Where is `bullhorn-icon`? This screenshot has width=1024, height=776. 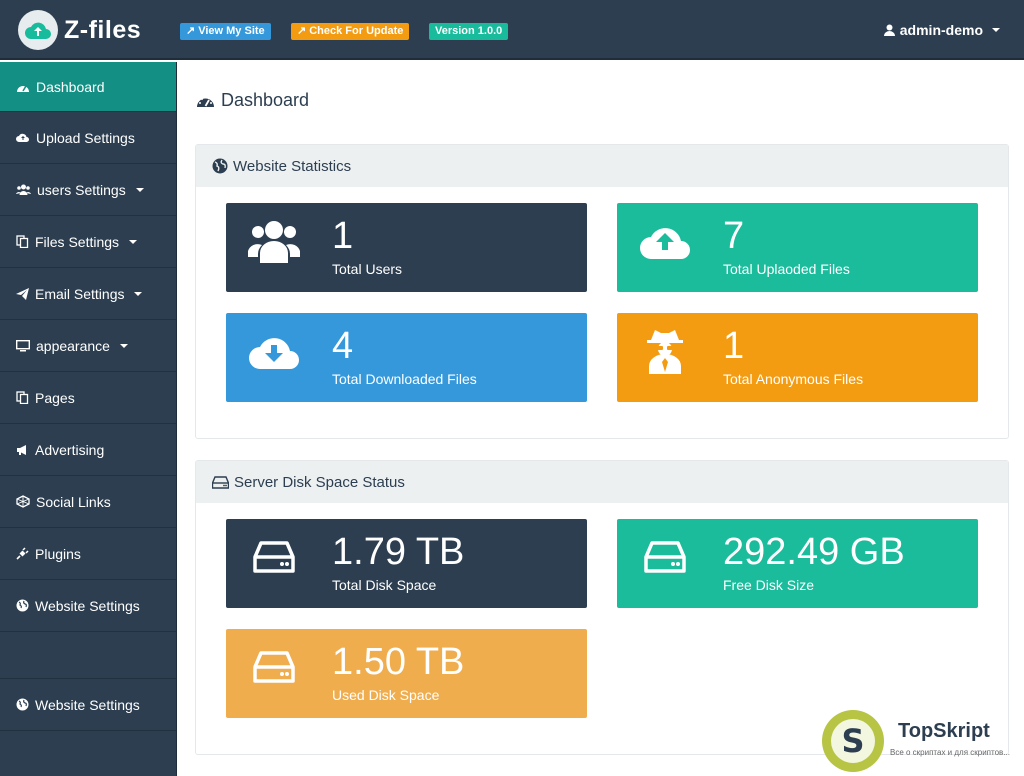 bullhorn-icon is located at coordinates (21, 449).